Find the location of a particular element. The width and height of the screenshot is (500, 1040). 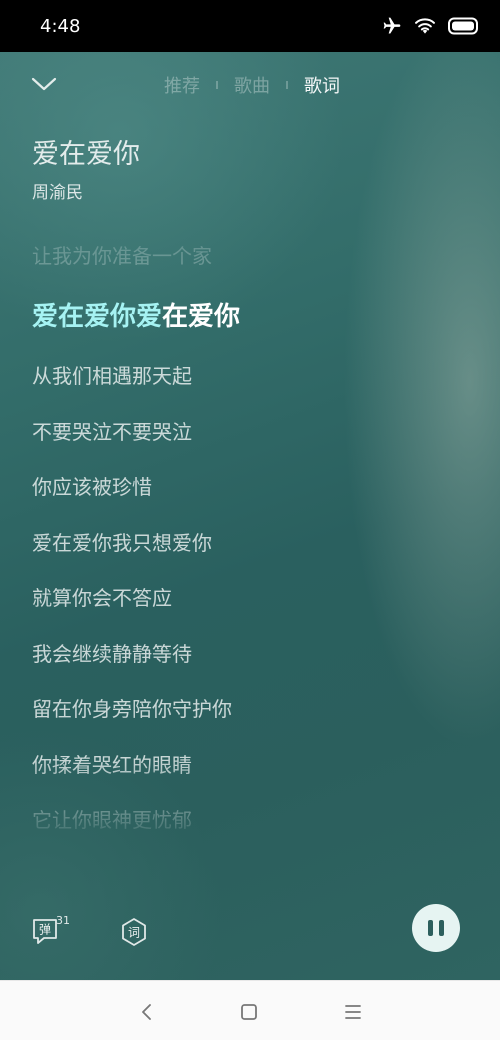

lyric-line: 它让你眼神更忧郁 is located at coordinates (112, 818).